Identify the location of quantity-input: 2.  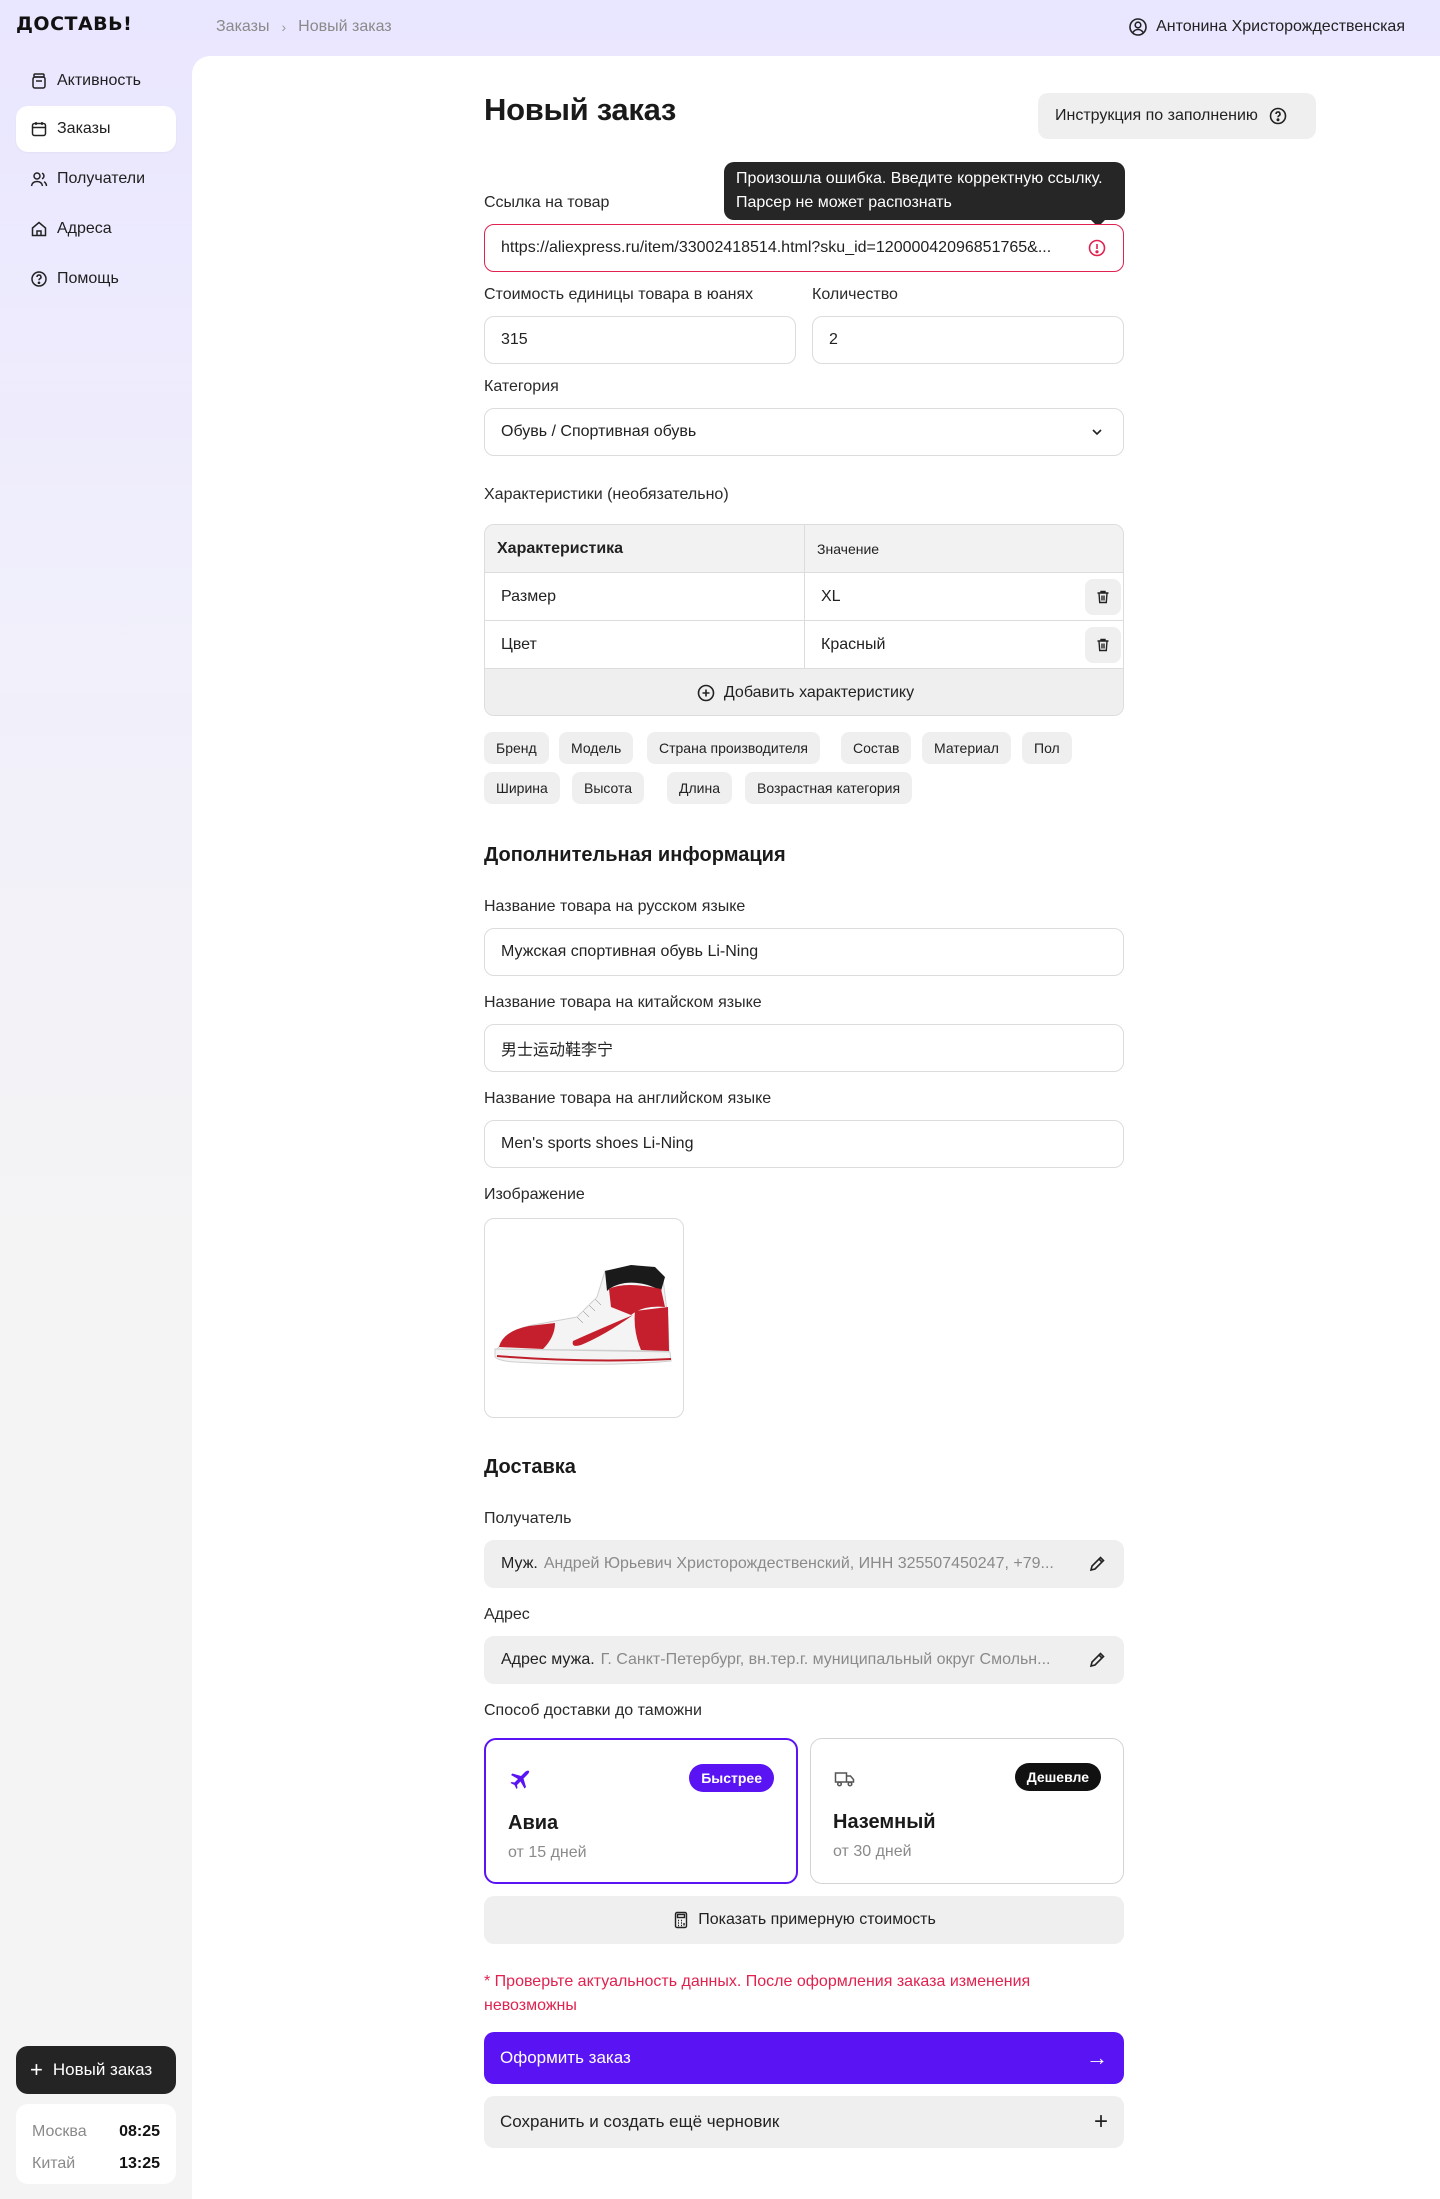
(968, 340).